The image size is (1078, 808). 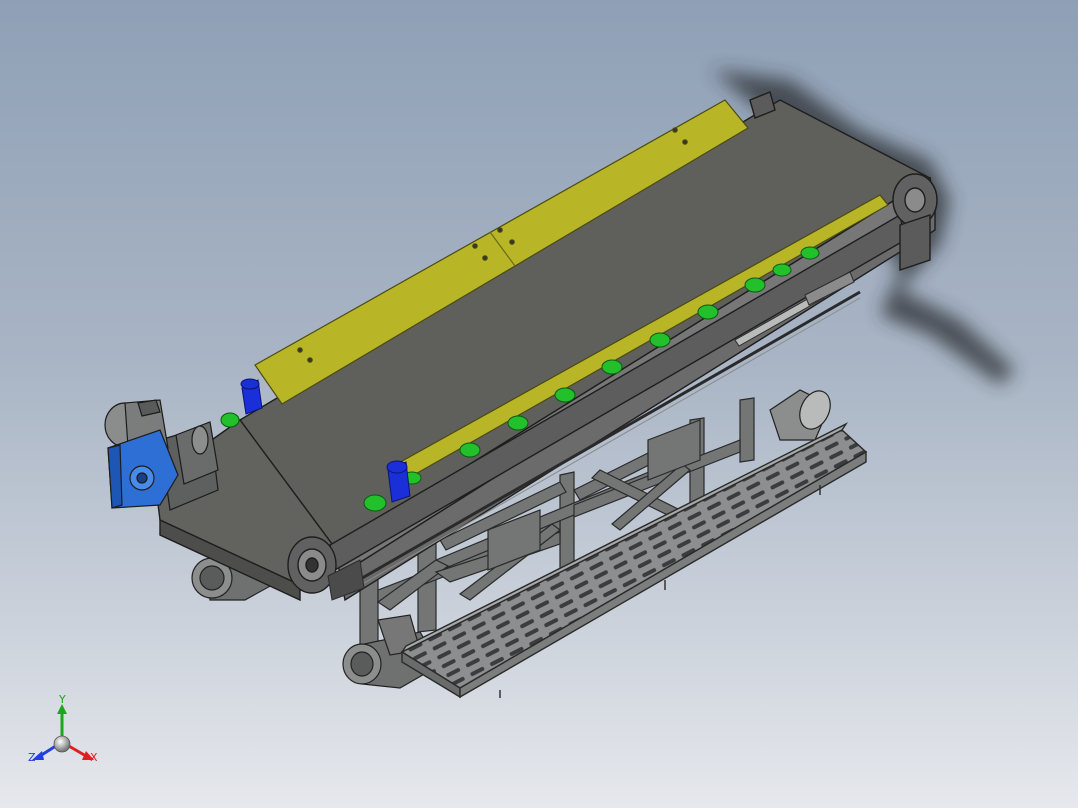 What do you see at coordinates (161, 455) in the screenshot?
I see `drive-unit` at bounding box center [161, 455].